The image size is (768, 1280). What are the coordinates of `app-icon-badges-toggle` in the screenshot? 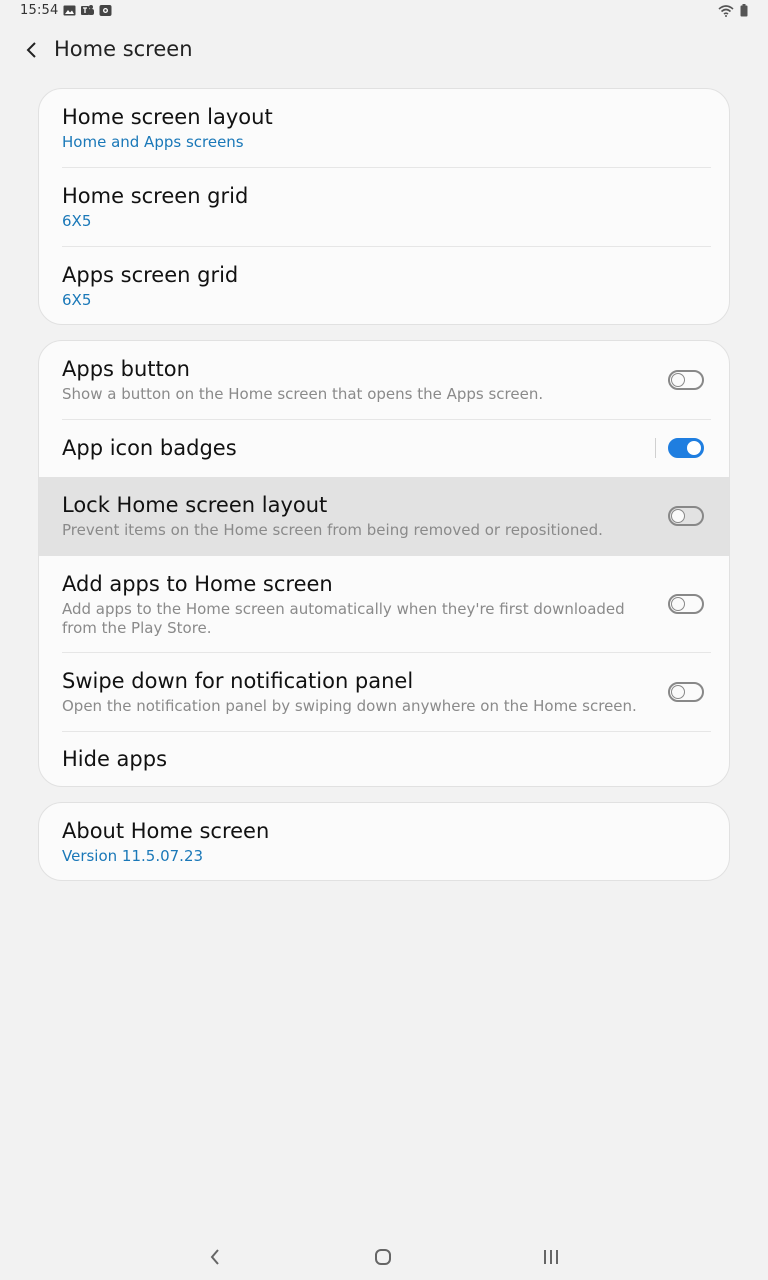 It's located at (686, 448).